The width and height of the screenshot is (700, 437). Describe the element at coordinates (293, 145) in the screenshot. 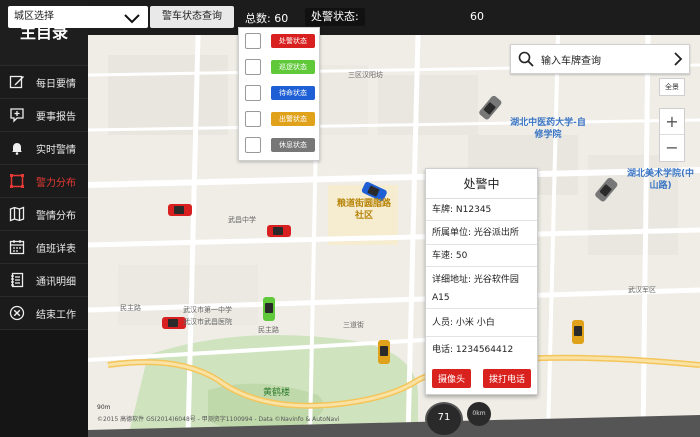

I see `status-tag: 休息状态` at that location.